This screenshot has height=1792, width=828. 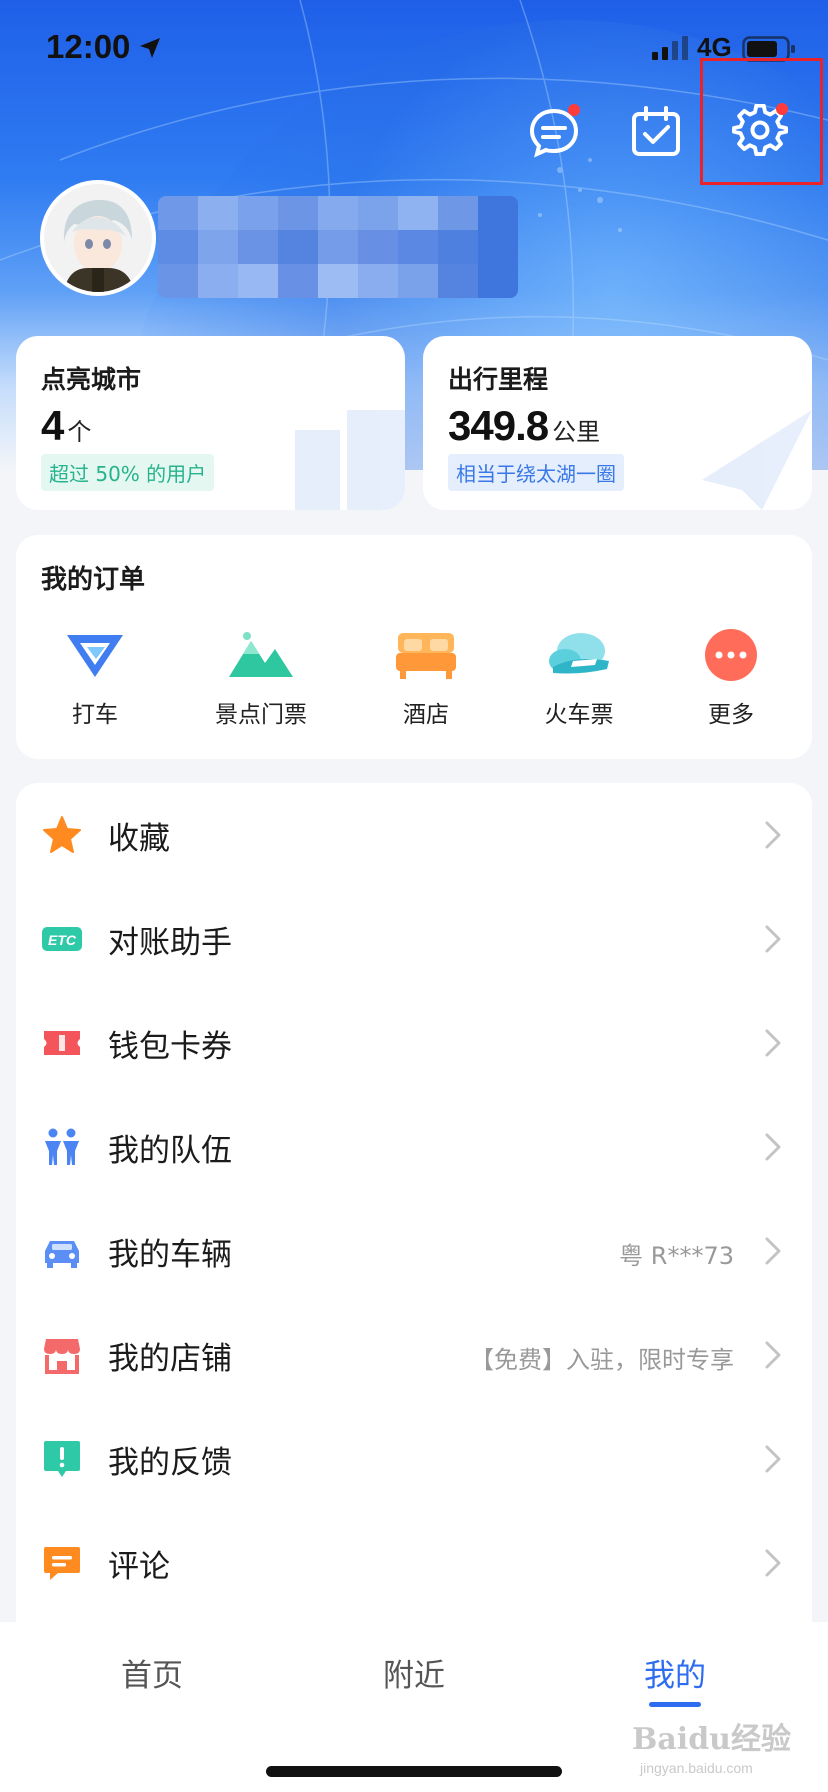 I want to click on my-orders-card: 我的订单 打车 景点门票 酒店 火车票 更多, so click(x=414, y=647).